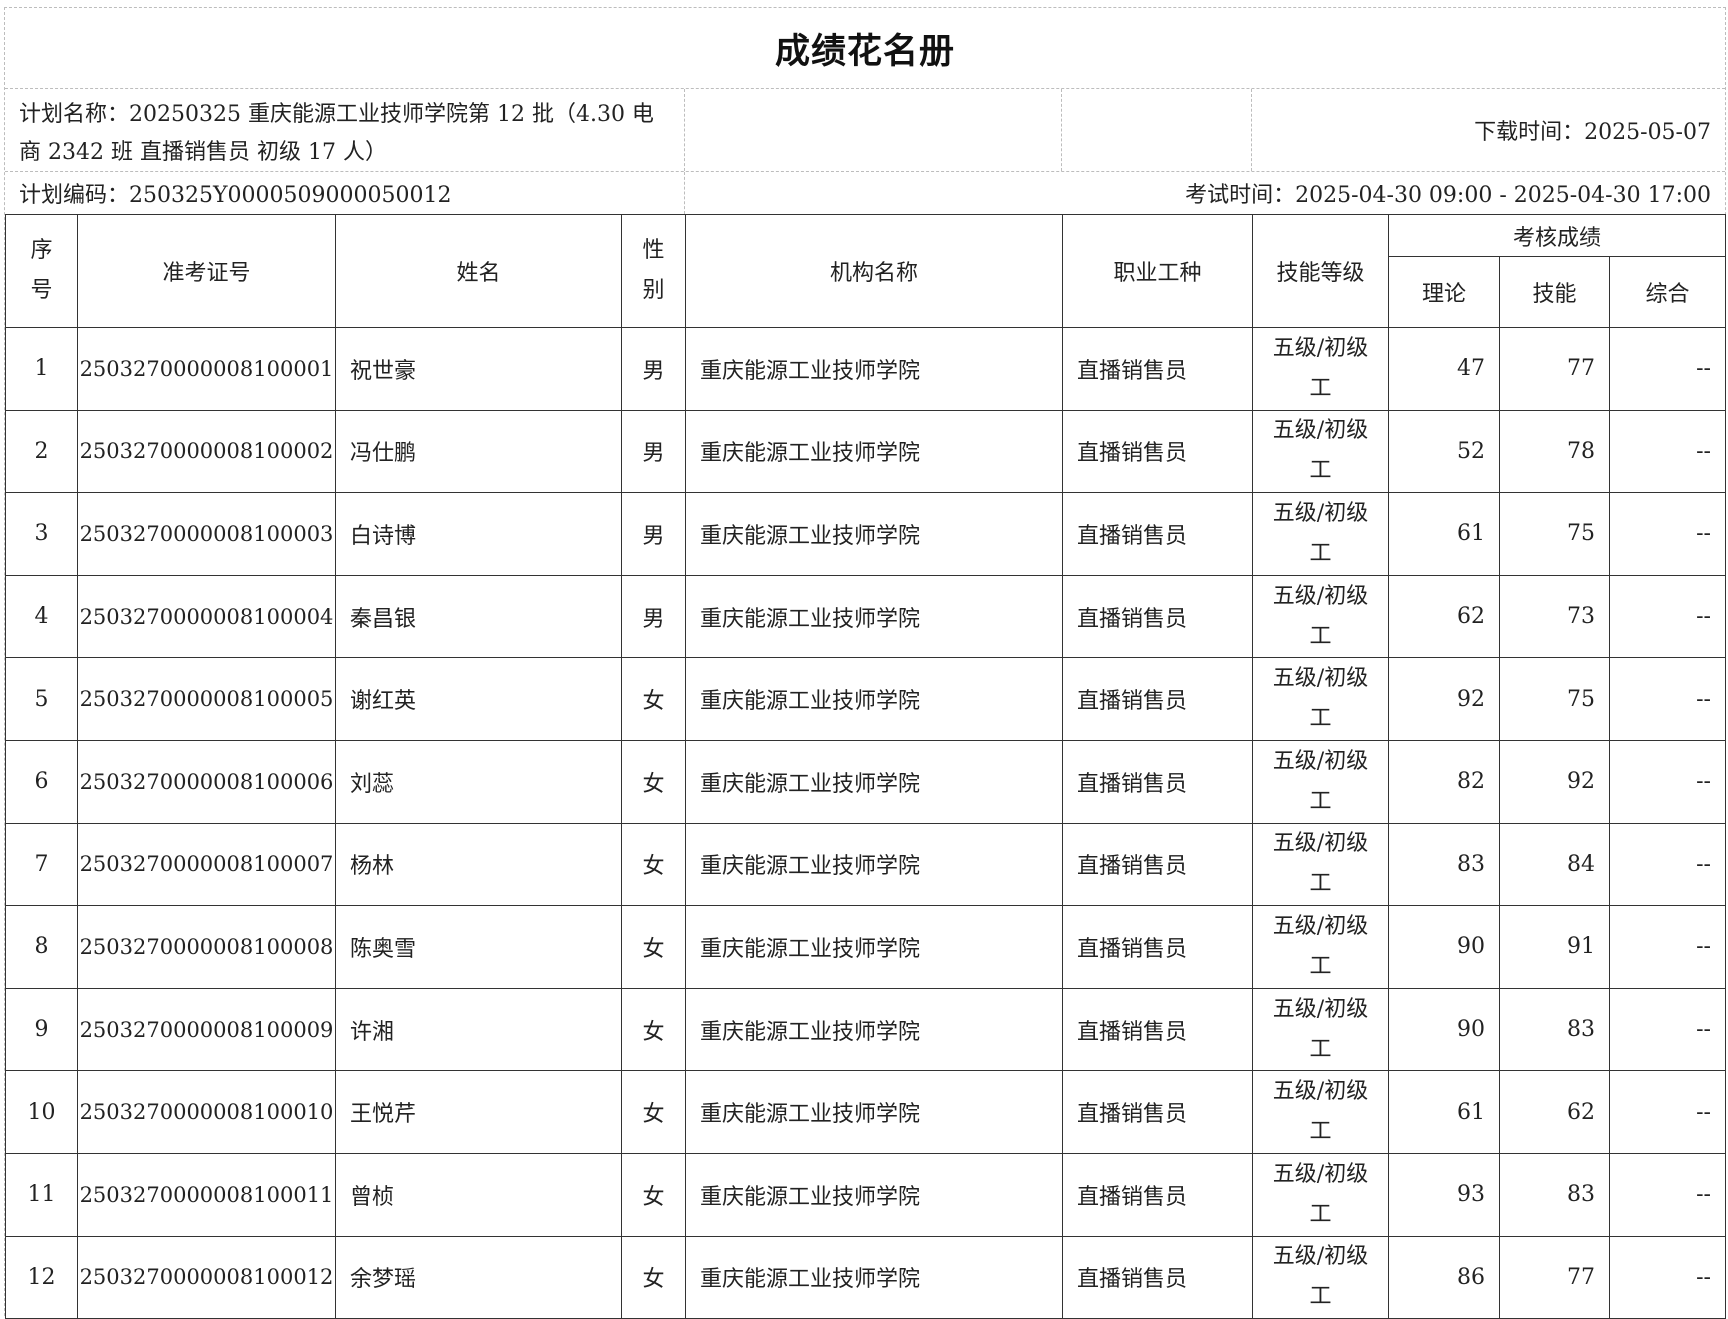 This screenshot has width=1728, height=1319. What do you see at coordinates (1554, 864) in the screenshot?
I see `cell-skill: 84` at bounding box center [1554, 864].